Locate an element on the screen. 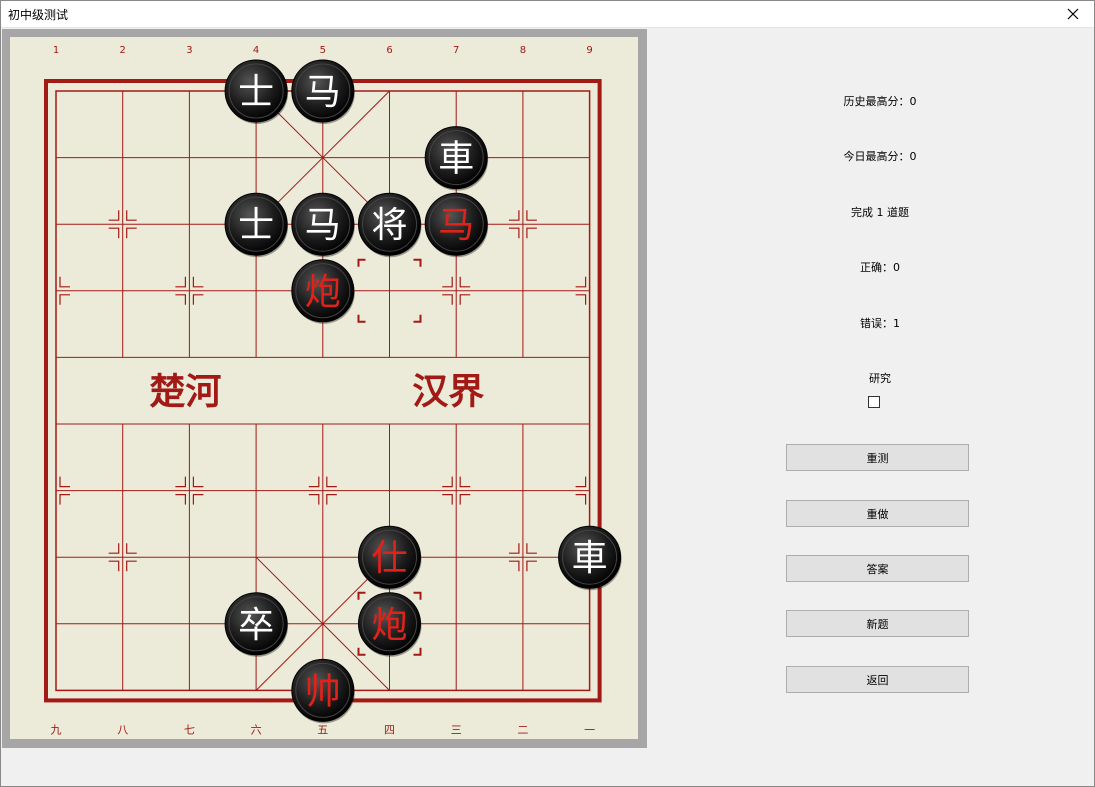 This screenshot has width=1095, height=787. today-best-score: 今日最高分：0 is located at coordinates (880, 156).